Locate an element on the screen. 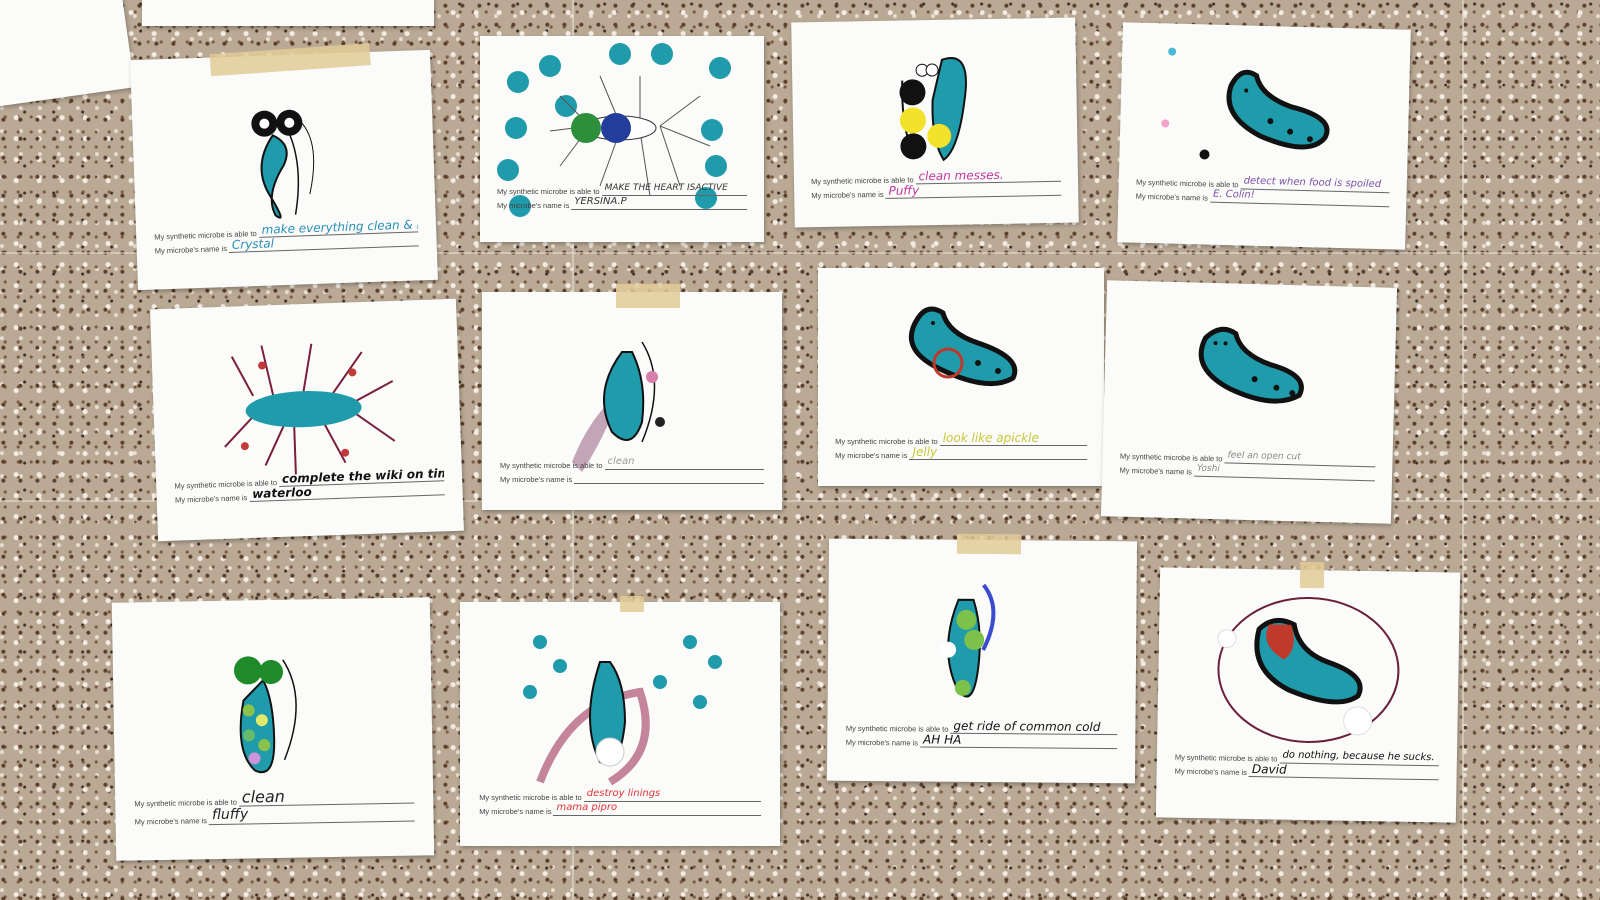 The width and height of the screenshot is (1600, 900). microbe-name: mama pipro is located at coordinates (657, 809).